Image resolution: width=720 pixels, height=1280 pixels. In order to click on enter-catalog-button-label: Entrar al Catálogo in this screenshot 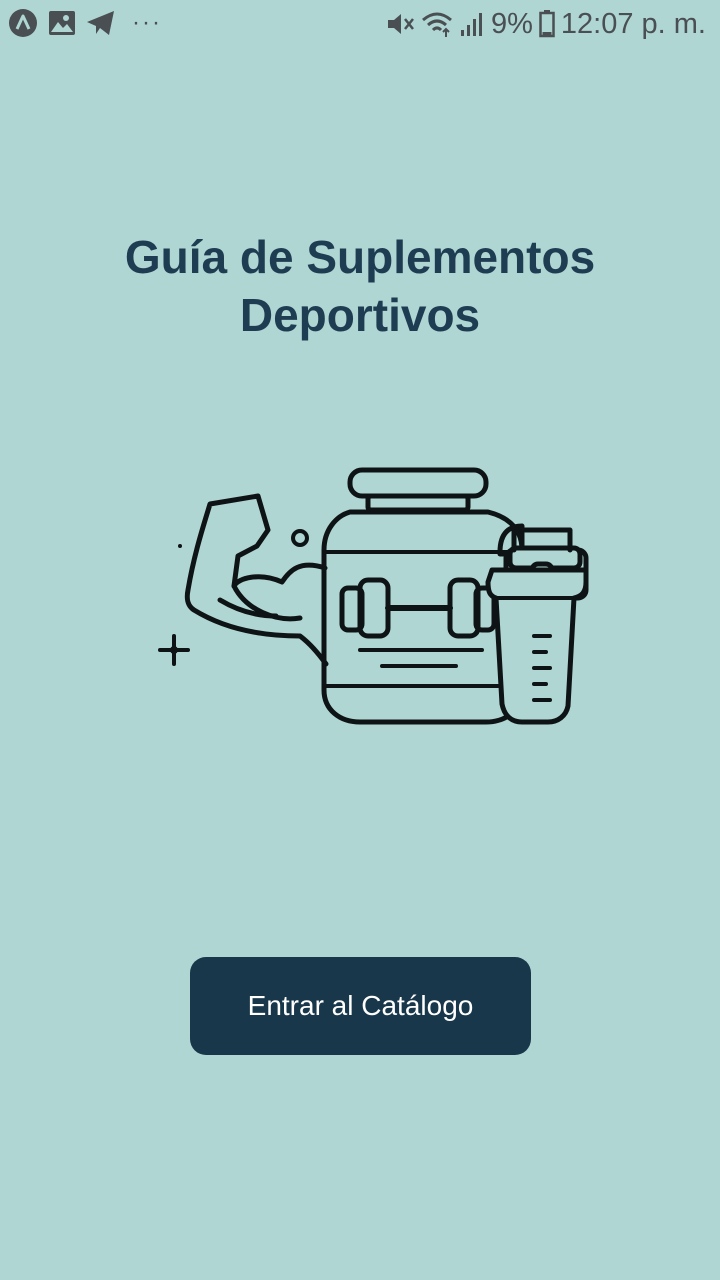, I will do `click(360, 1005)`.